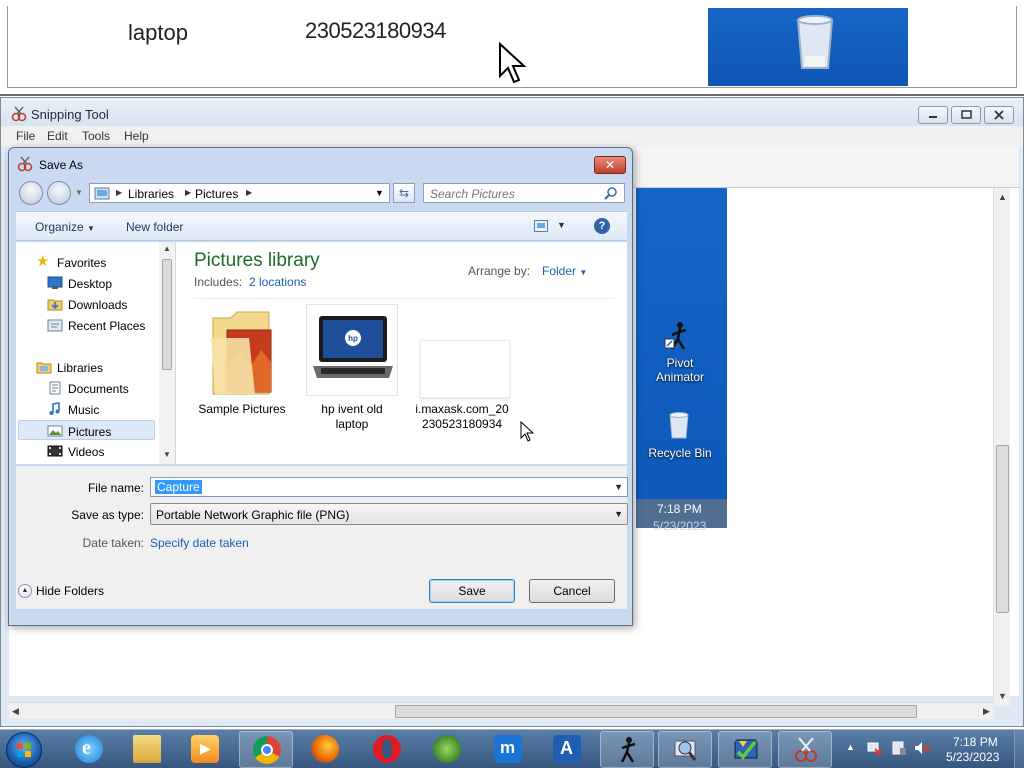 The width and height of the screenshot is (1024, 768). Describe the element at coordinates (805, 749) in the screenshot. I see `taskbar-snipping-tool` at that location.